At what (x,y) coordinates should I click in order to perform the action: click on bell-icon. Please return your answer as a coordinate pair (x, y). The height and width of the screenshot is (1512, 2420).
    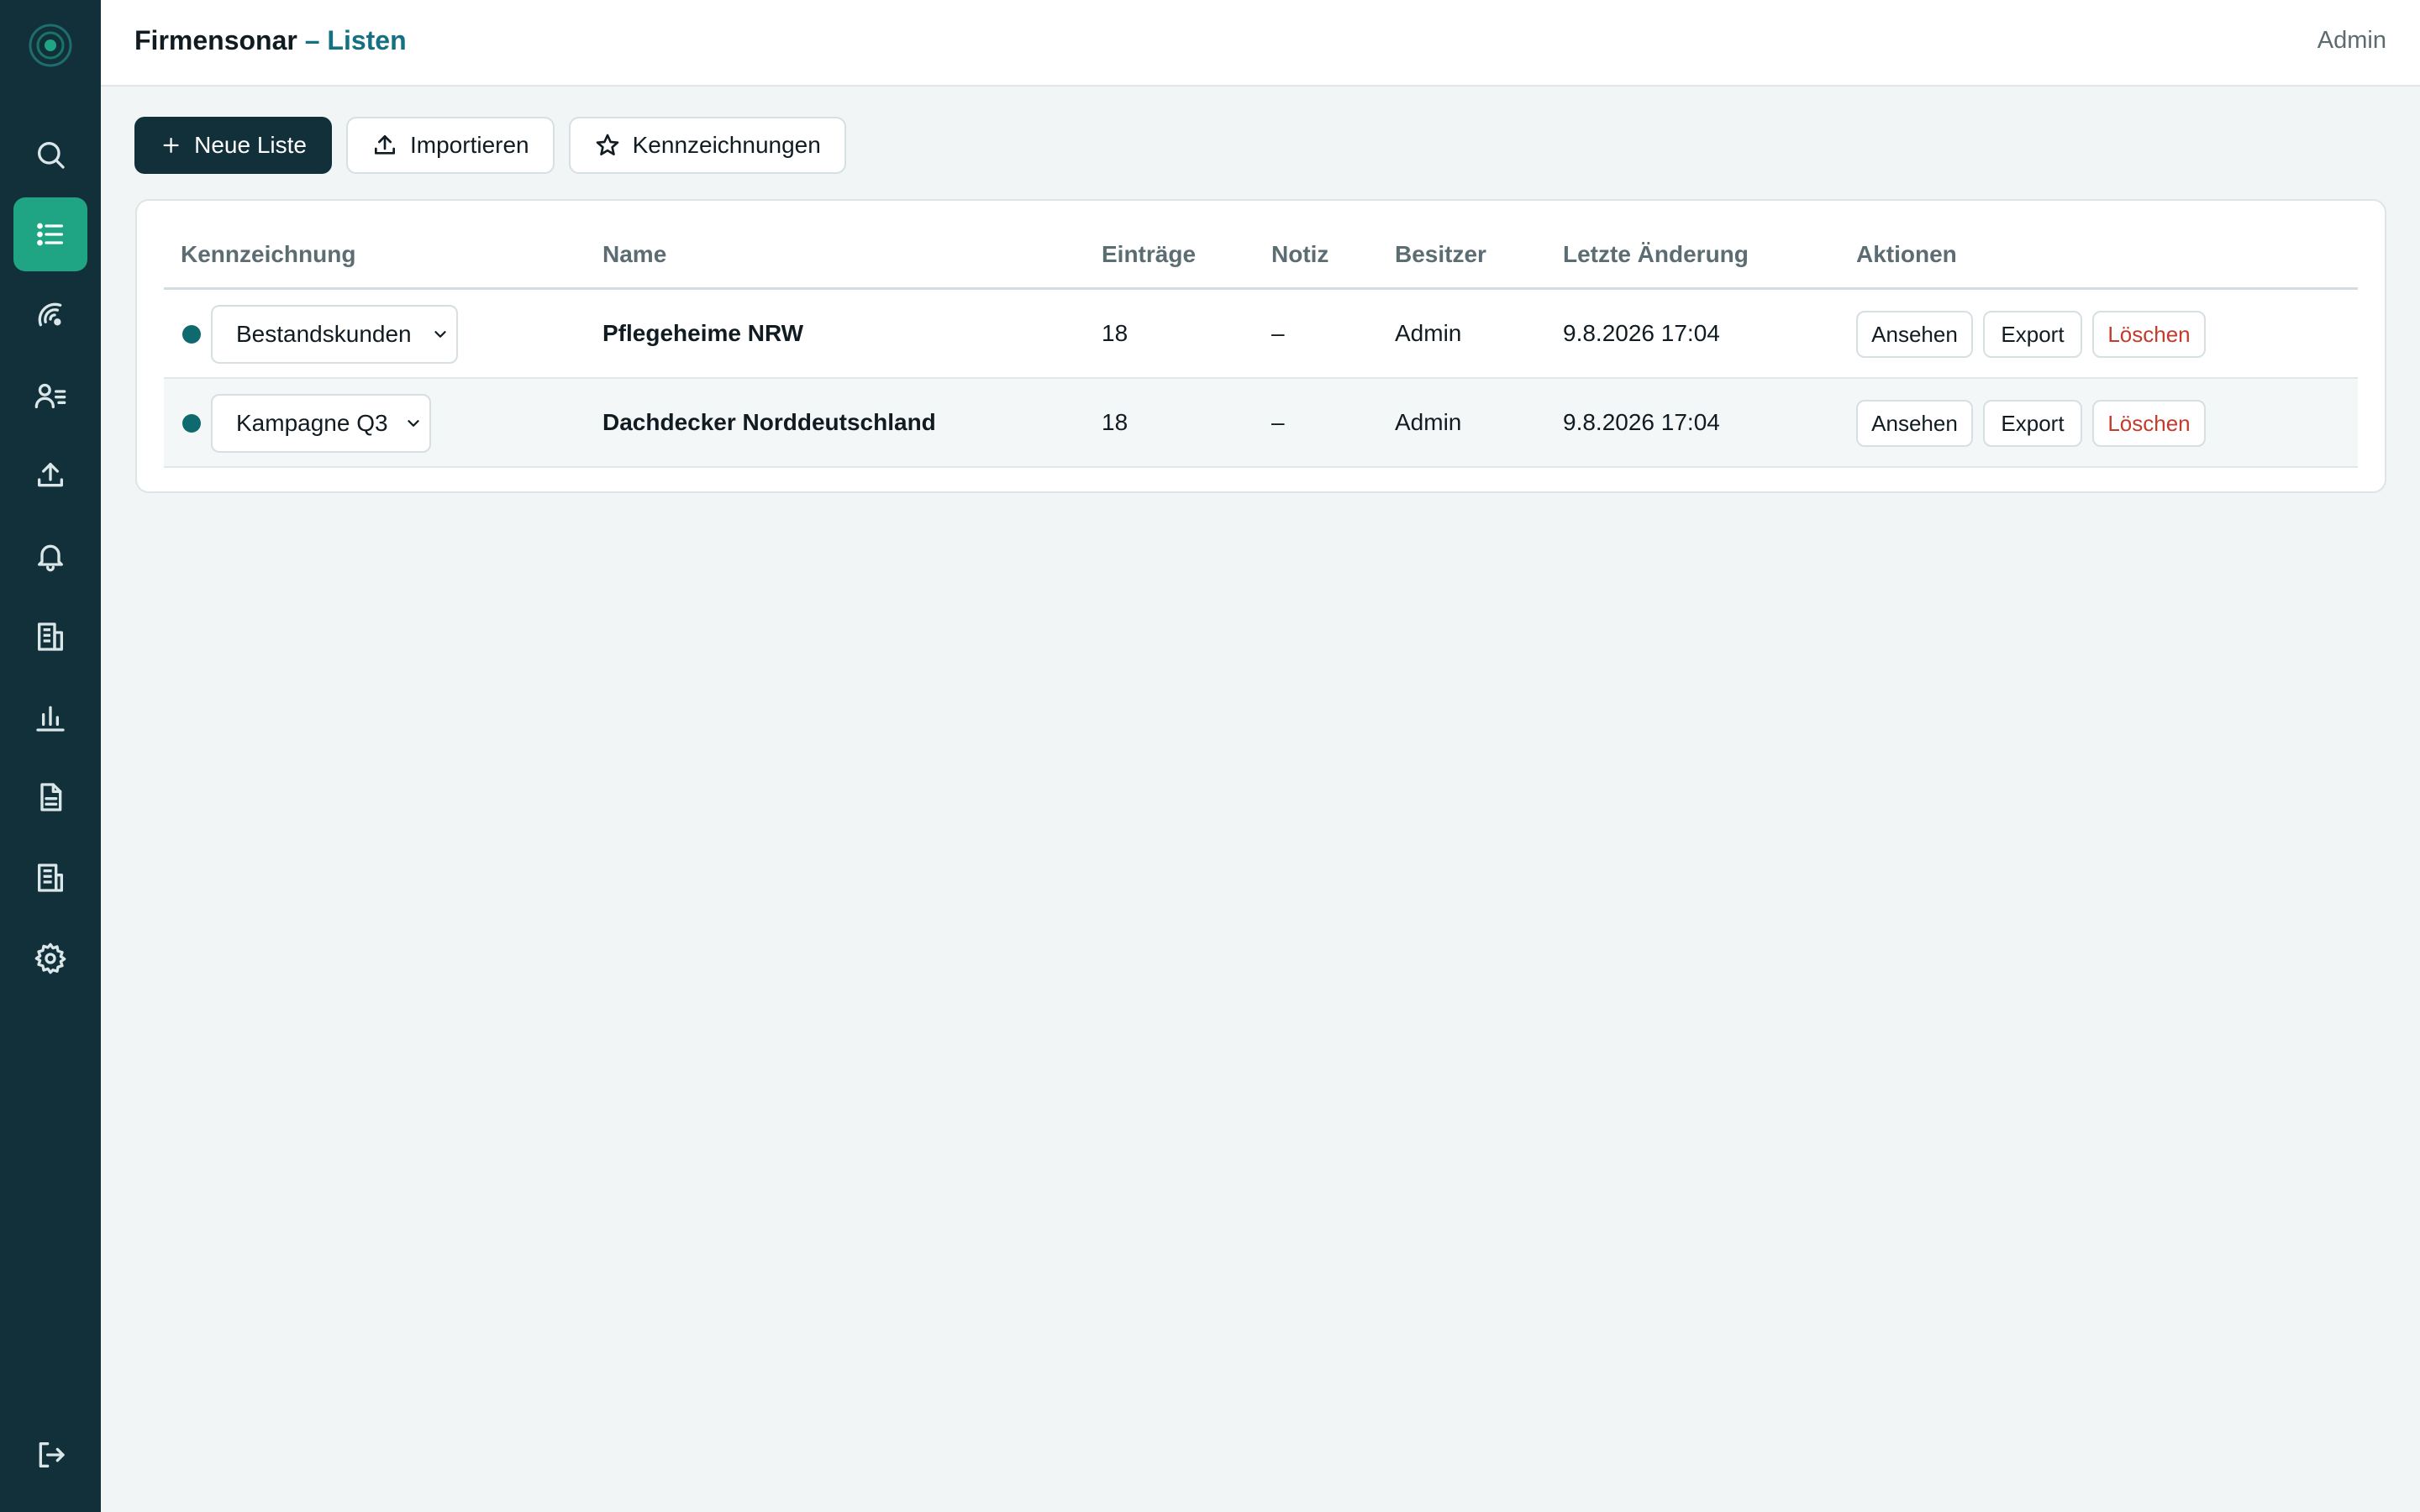
    Looking at the image, I should click on (51, 558).